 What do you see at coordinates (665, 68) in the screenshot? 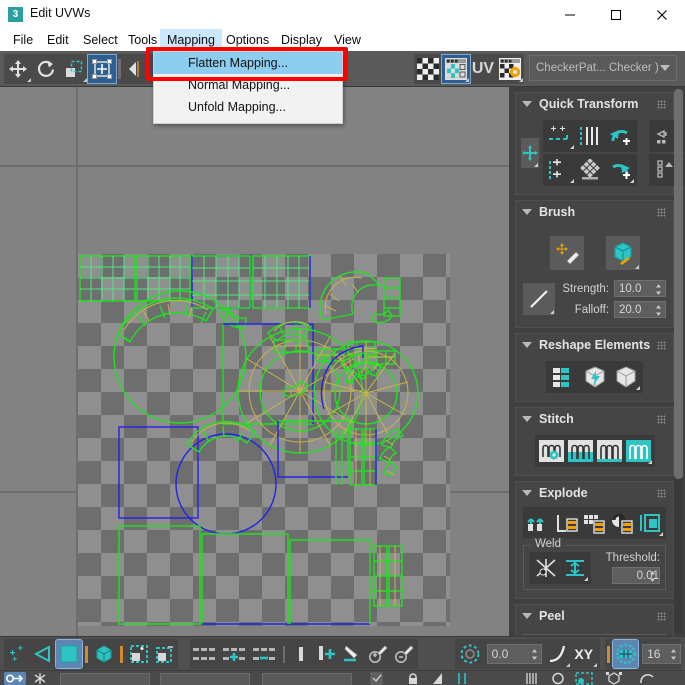
I see `chevron-down-icon` at bounding box center [665, 68].